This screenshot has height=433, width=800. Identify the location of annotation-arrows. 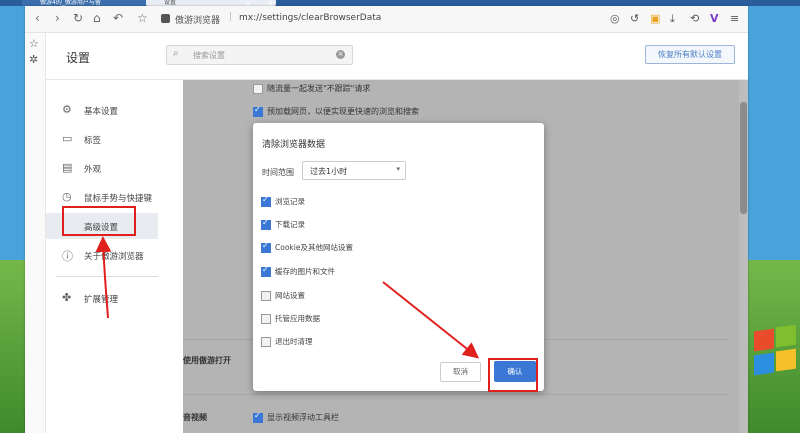
(287, 297).